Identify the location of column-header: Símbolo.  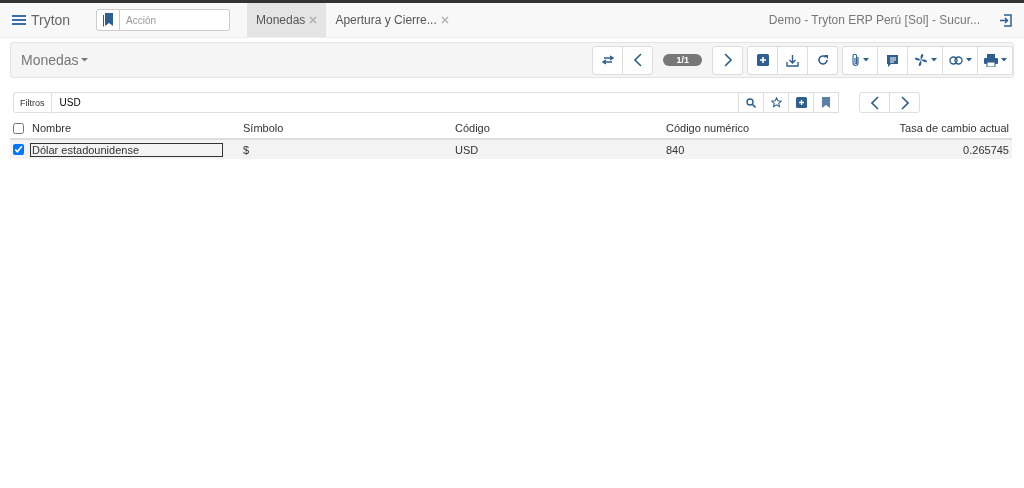
(263, 128).